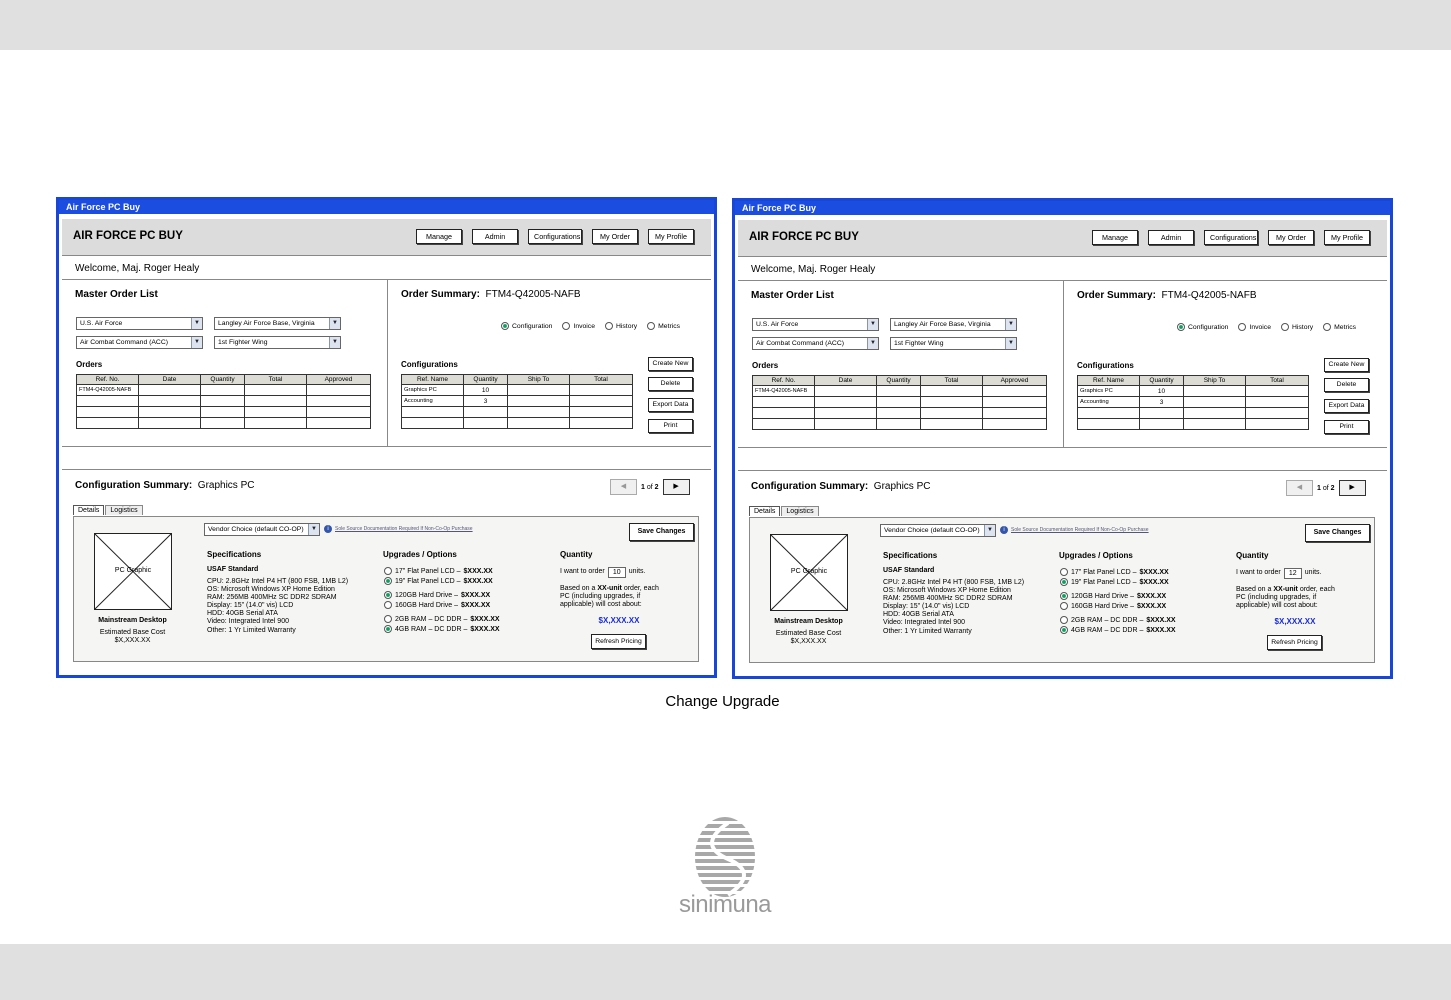 The height and width of the screenshot is (1000, 1451). Describe the element at coordinates (1292, 573) in the screenshot. I see `quantity-input: 12` at that location.